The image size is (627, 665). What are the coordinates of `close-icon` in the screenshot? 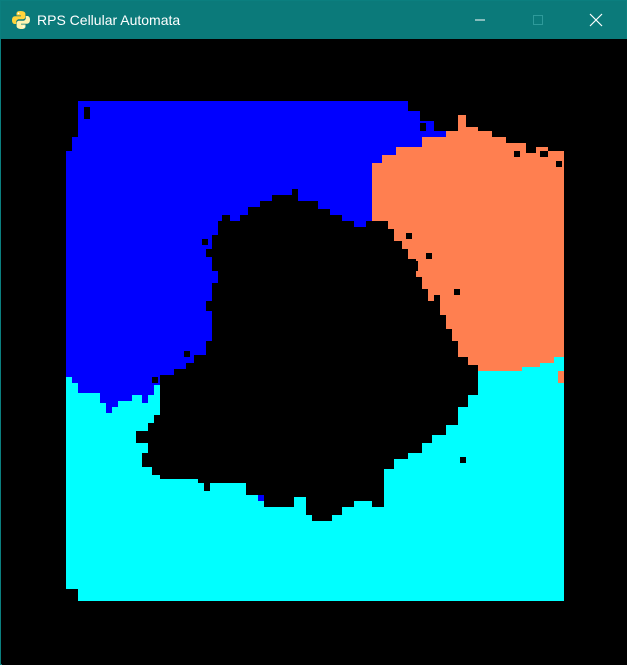 It's located at (596, 20).